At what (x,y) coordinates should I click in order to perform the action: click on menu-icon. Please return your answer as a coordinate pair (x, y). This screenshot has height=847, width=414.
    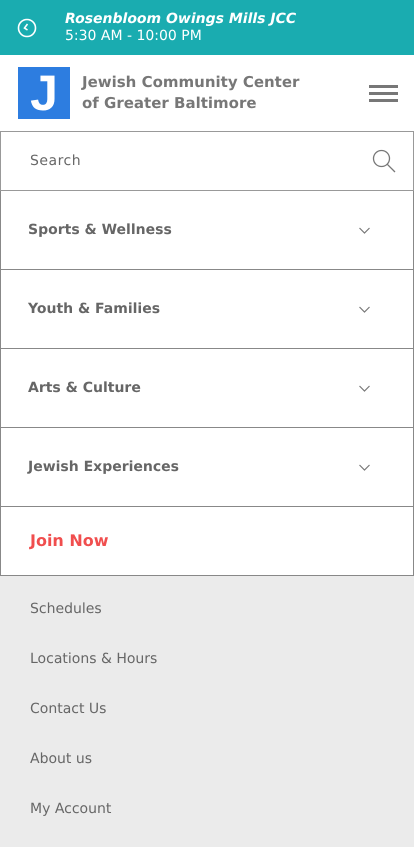
    Looking at the image, I should click on (383, 93).